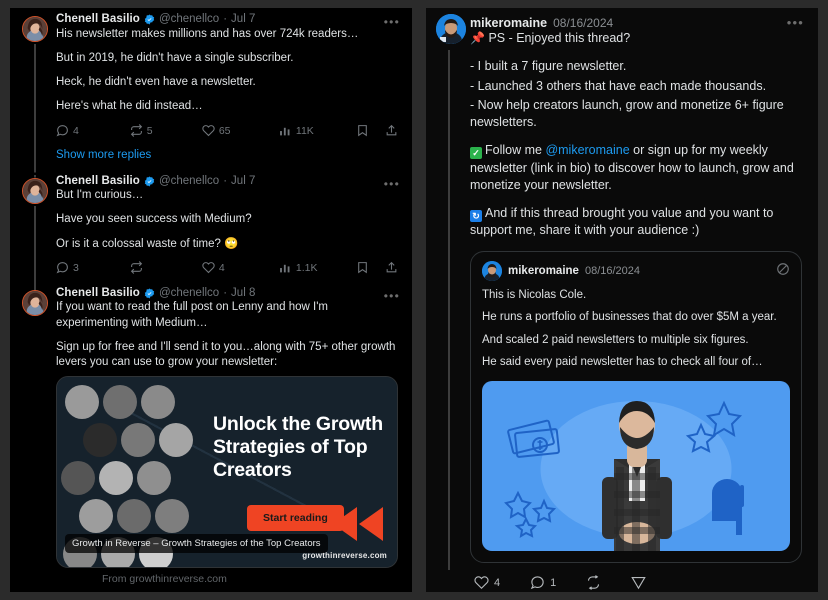 Image resolution: width=828 pixels, height=600 pixels. Describe the element at coordinates (166, 130) in the screenshot. I see `retweet-button: 5` at that location.